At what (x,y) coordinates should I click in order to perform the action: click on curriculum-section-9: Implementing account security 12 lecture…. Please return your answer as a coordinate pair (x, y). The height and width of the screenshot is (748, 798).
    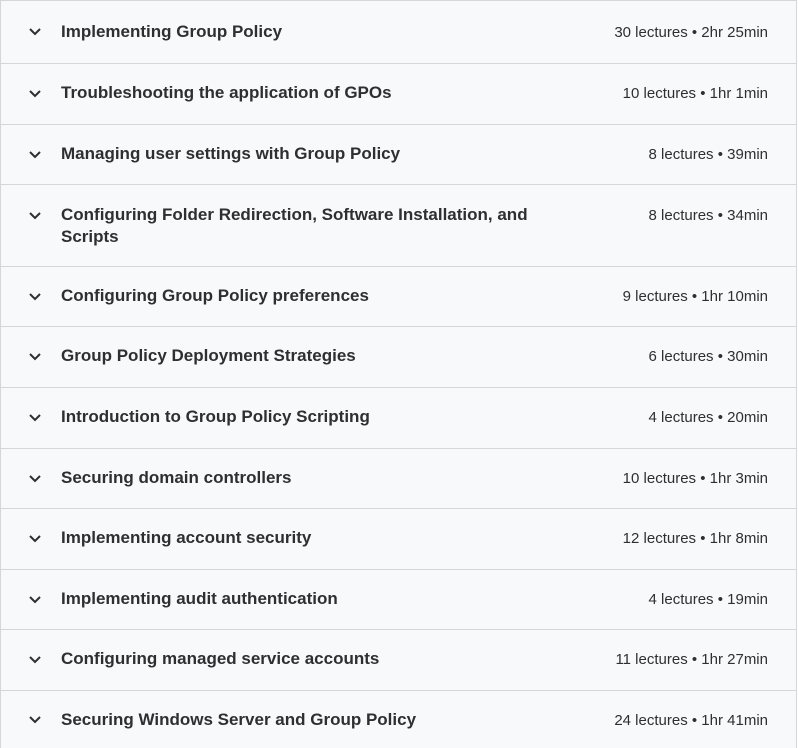
    Looking at the image, I should click on (398, 538).